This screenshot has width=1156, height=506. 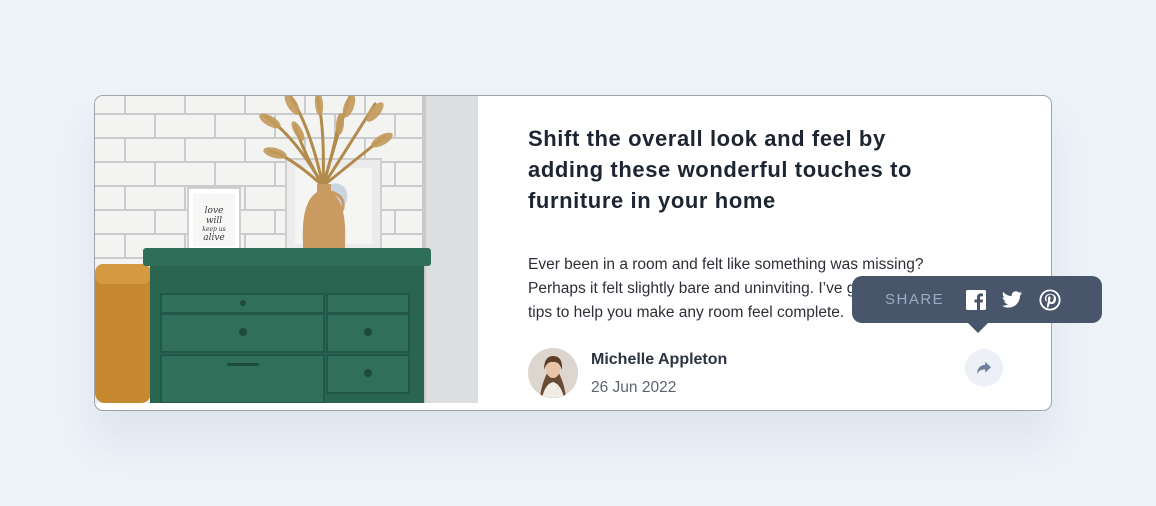 I want to click on share-button, so click(x=984, y=368).